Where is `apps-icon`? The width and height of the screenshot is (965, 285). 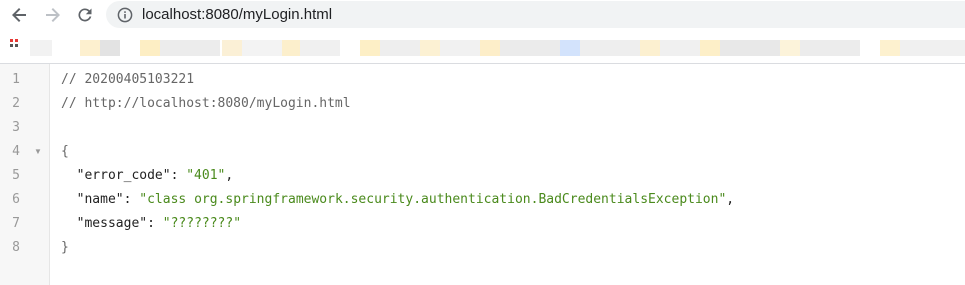 apps-icon is located at coordinates (17, 46).